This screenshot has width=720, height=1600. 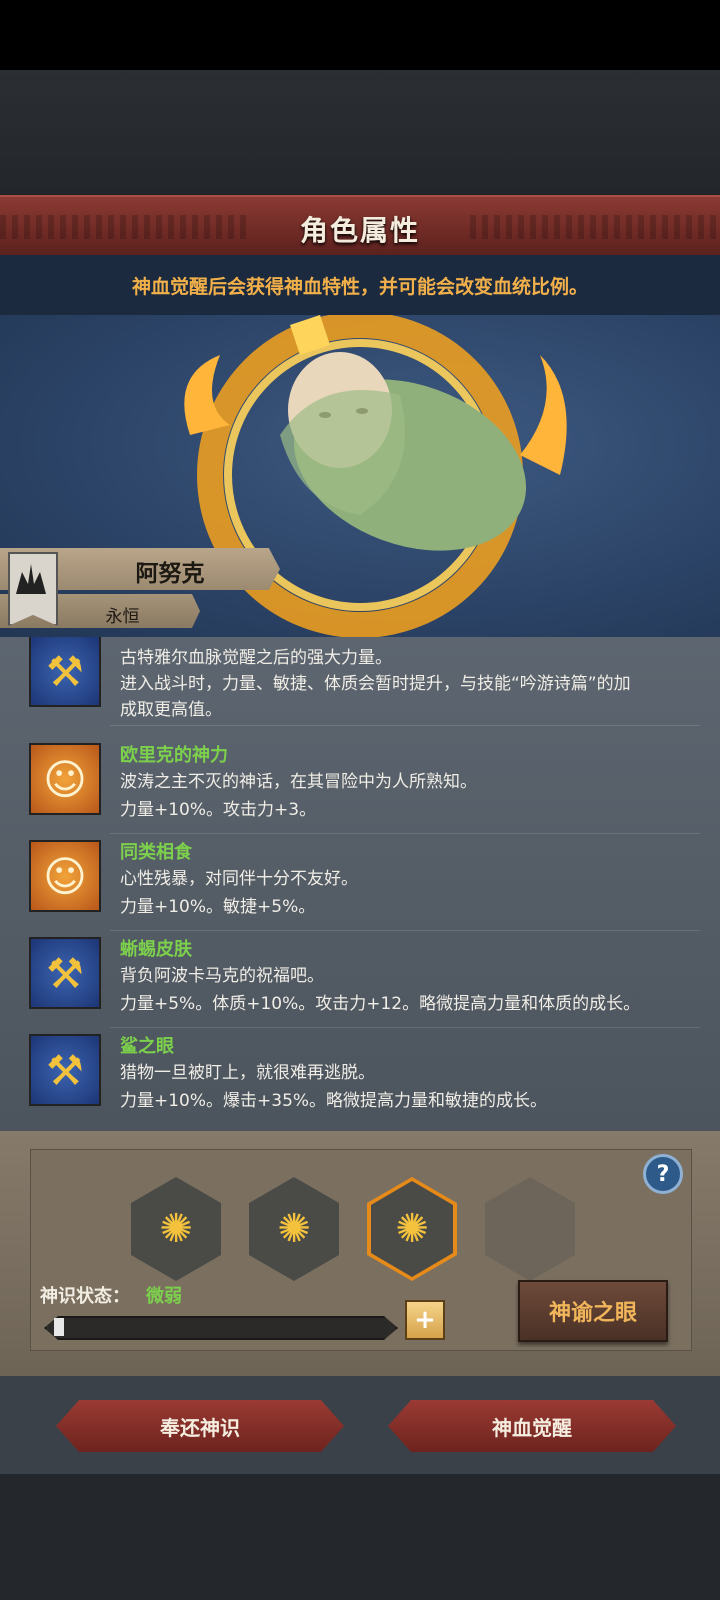 I want to click on top-background, so click(x=360, y=132).